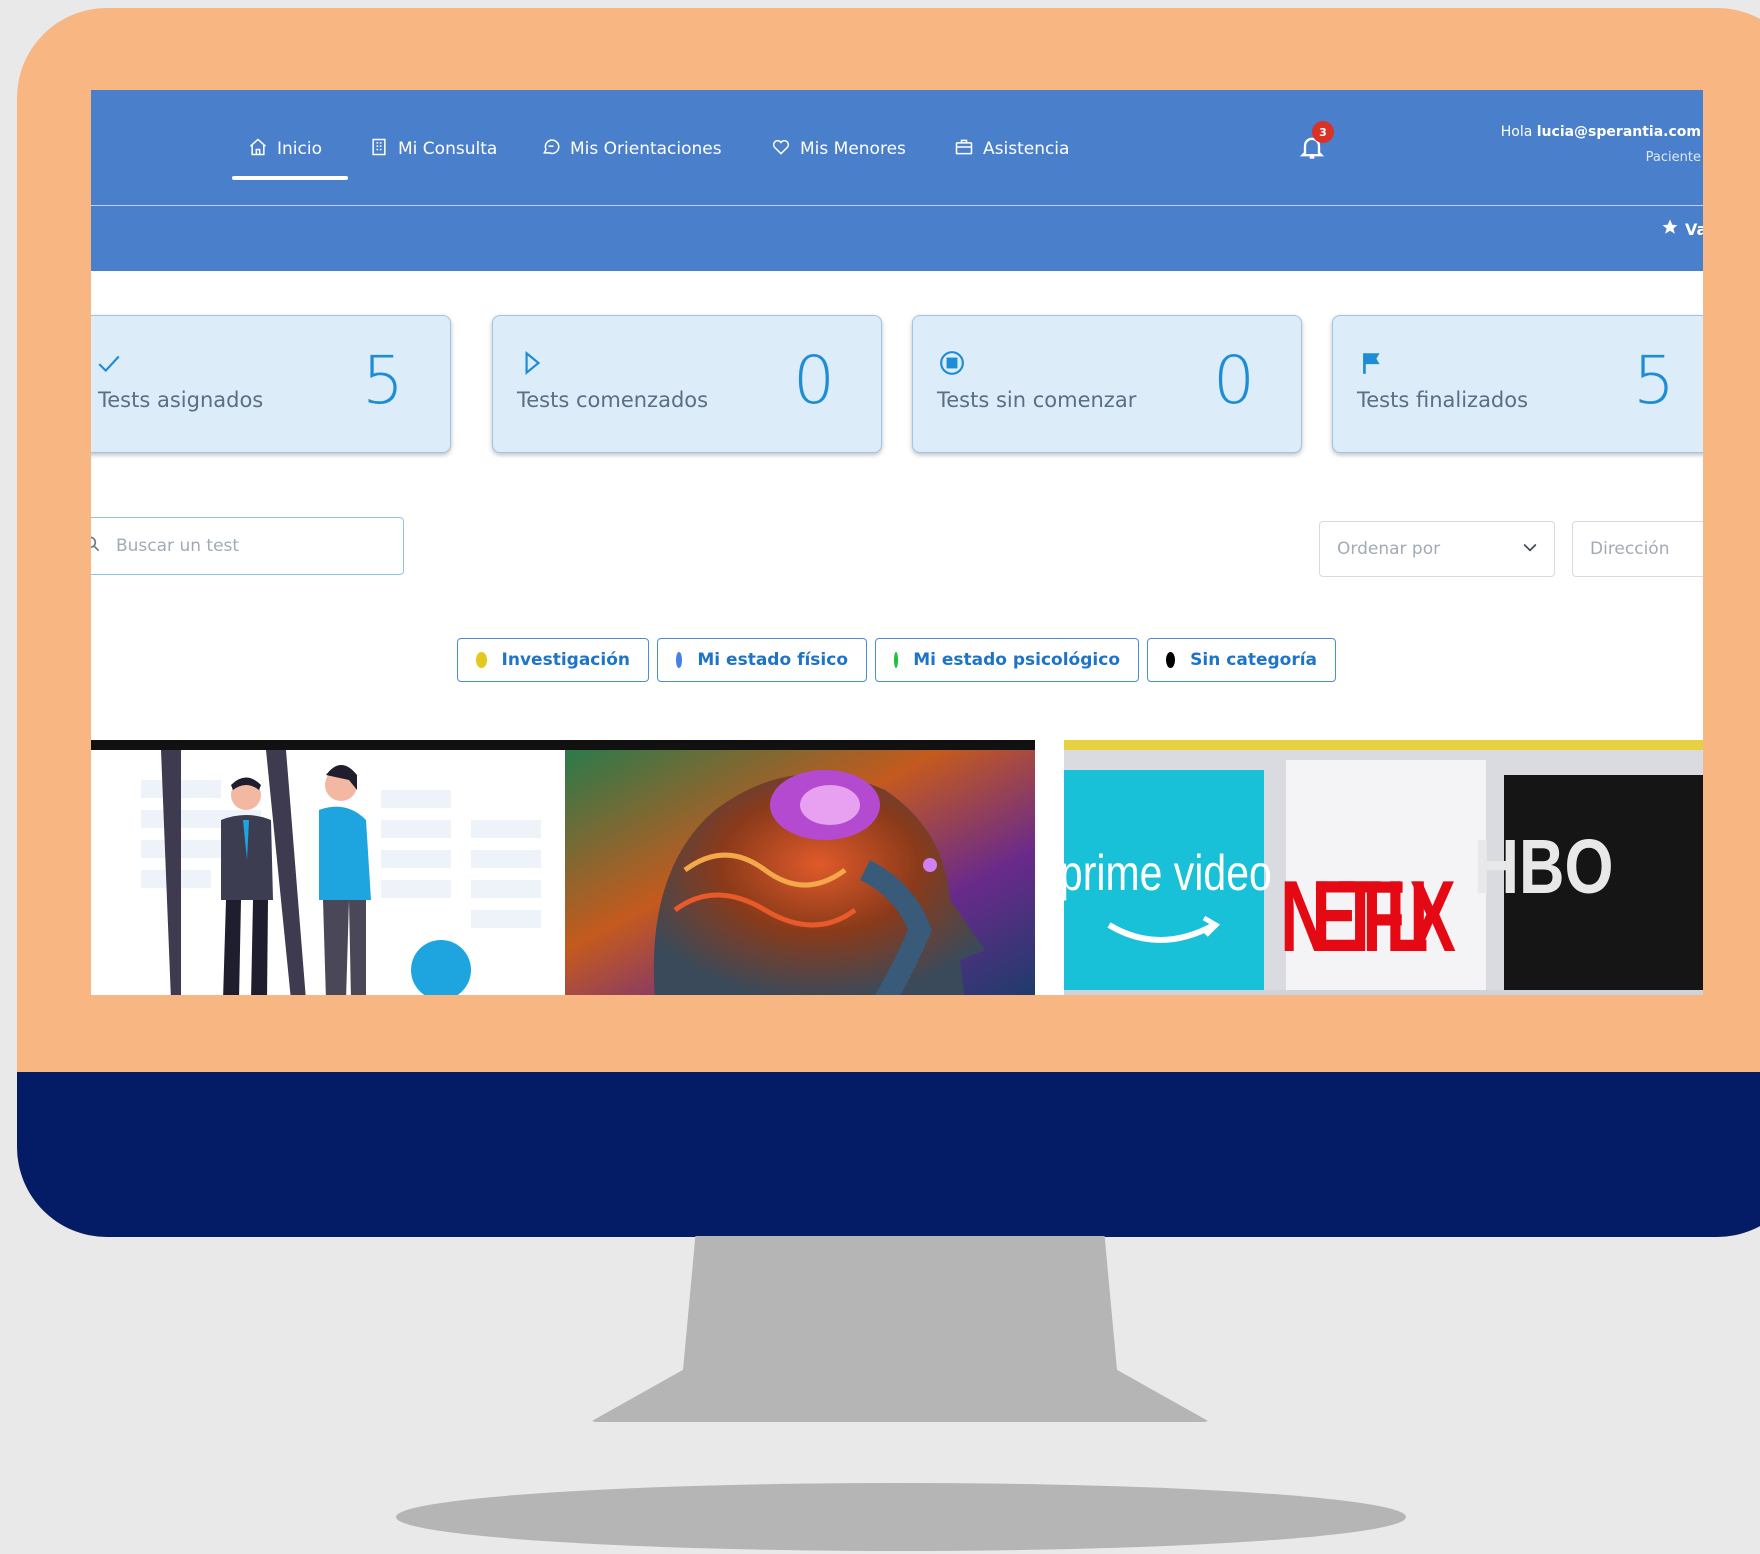 This screenshot has height=1554, width=1760. I want to click on svg-text: NETFLIX, so click(1368, 917).